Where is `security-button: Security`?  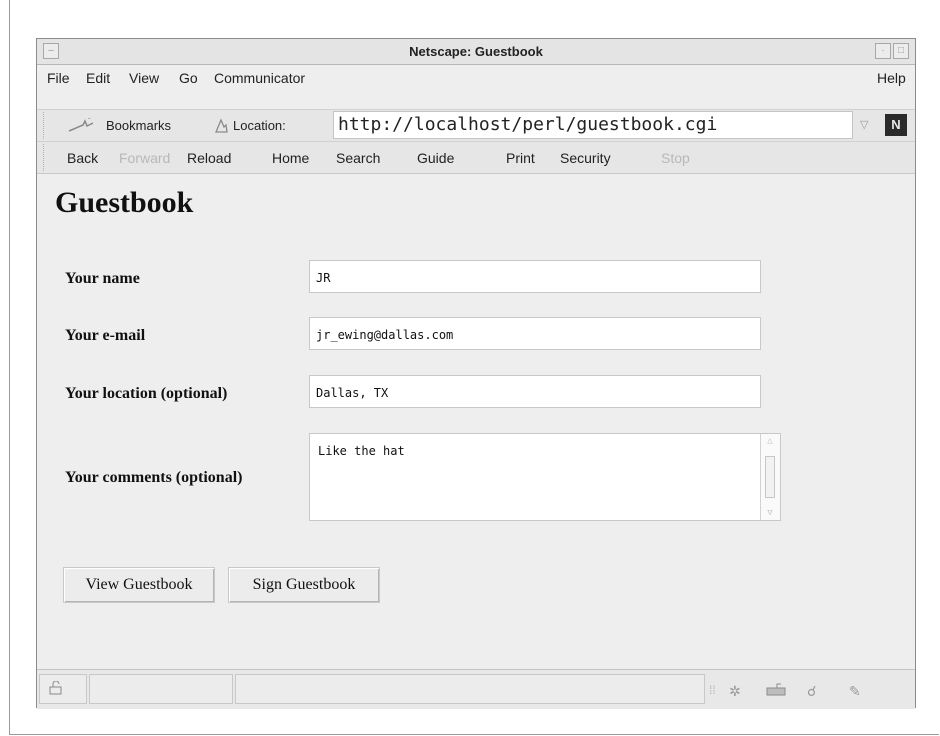
security-button: Security is located at coordinates (585, 158).